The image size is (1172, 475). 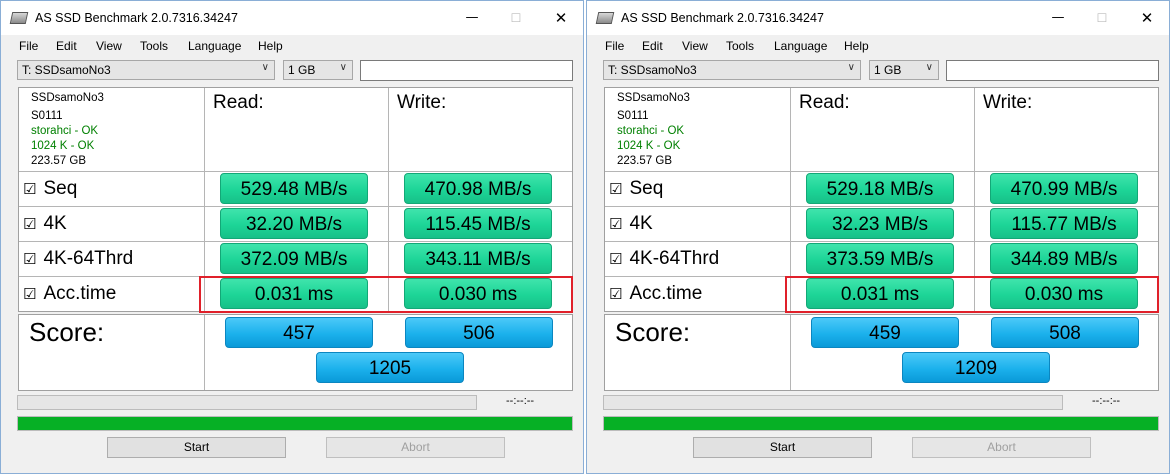 I want to click on elapsed-time: --:--:--, so click(x=520, y=401).